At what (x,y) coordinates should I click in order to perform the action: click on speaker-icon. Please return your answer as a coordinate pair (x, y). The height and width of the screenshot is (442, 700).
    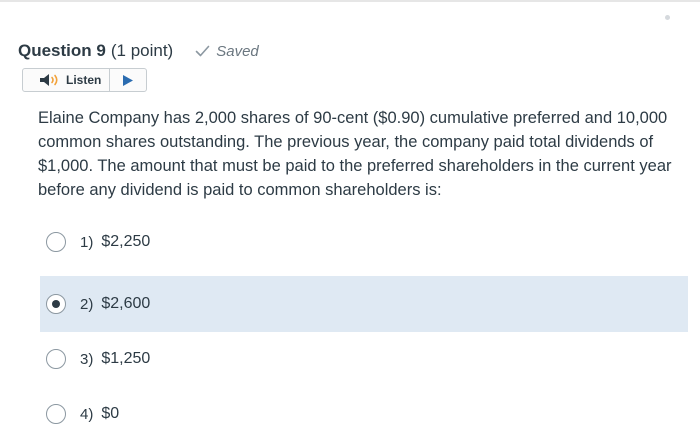
    Looking at the image, I should click on (49, 80).